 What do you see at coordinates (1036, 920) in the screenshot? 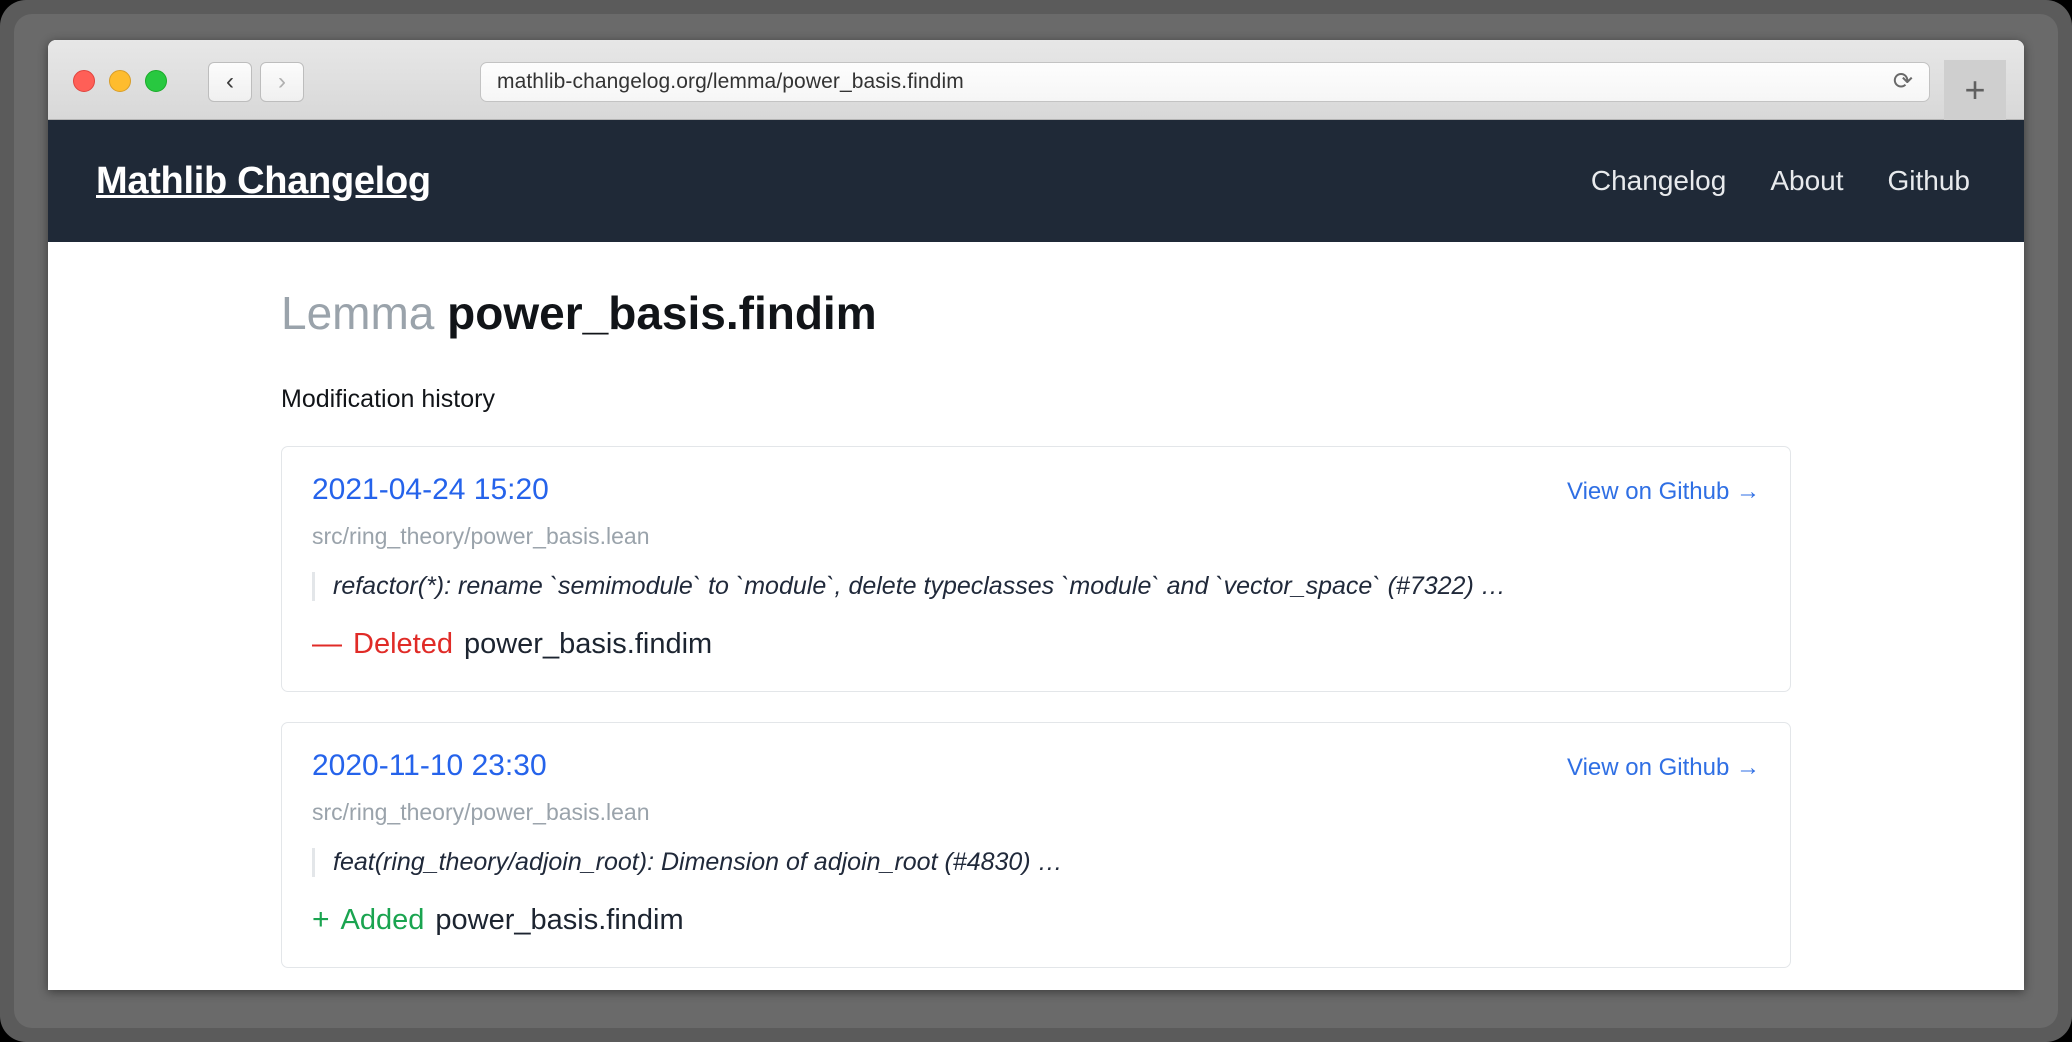
I see `history-change-row: + Added power_basis.findim` at bounding box center [1036, 920].